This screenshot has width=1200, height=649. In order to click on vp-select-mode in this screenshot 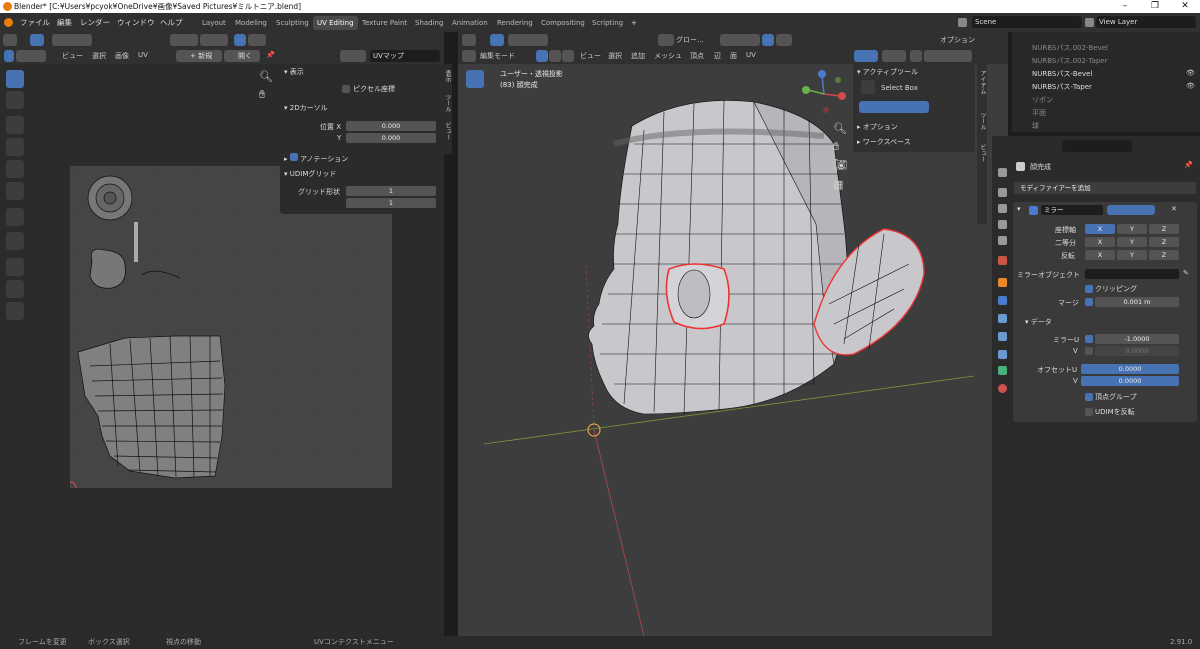, I will do `click(528, 40)`.